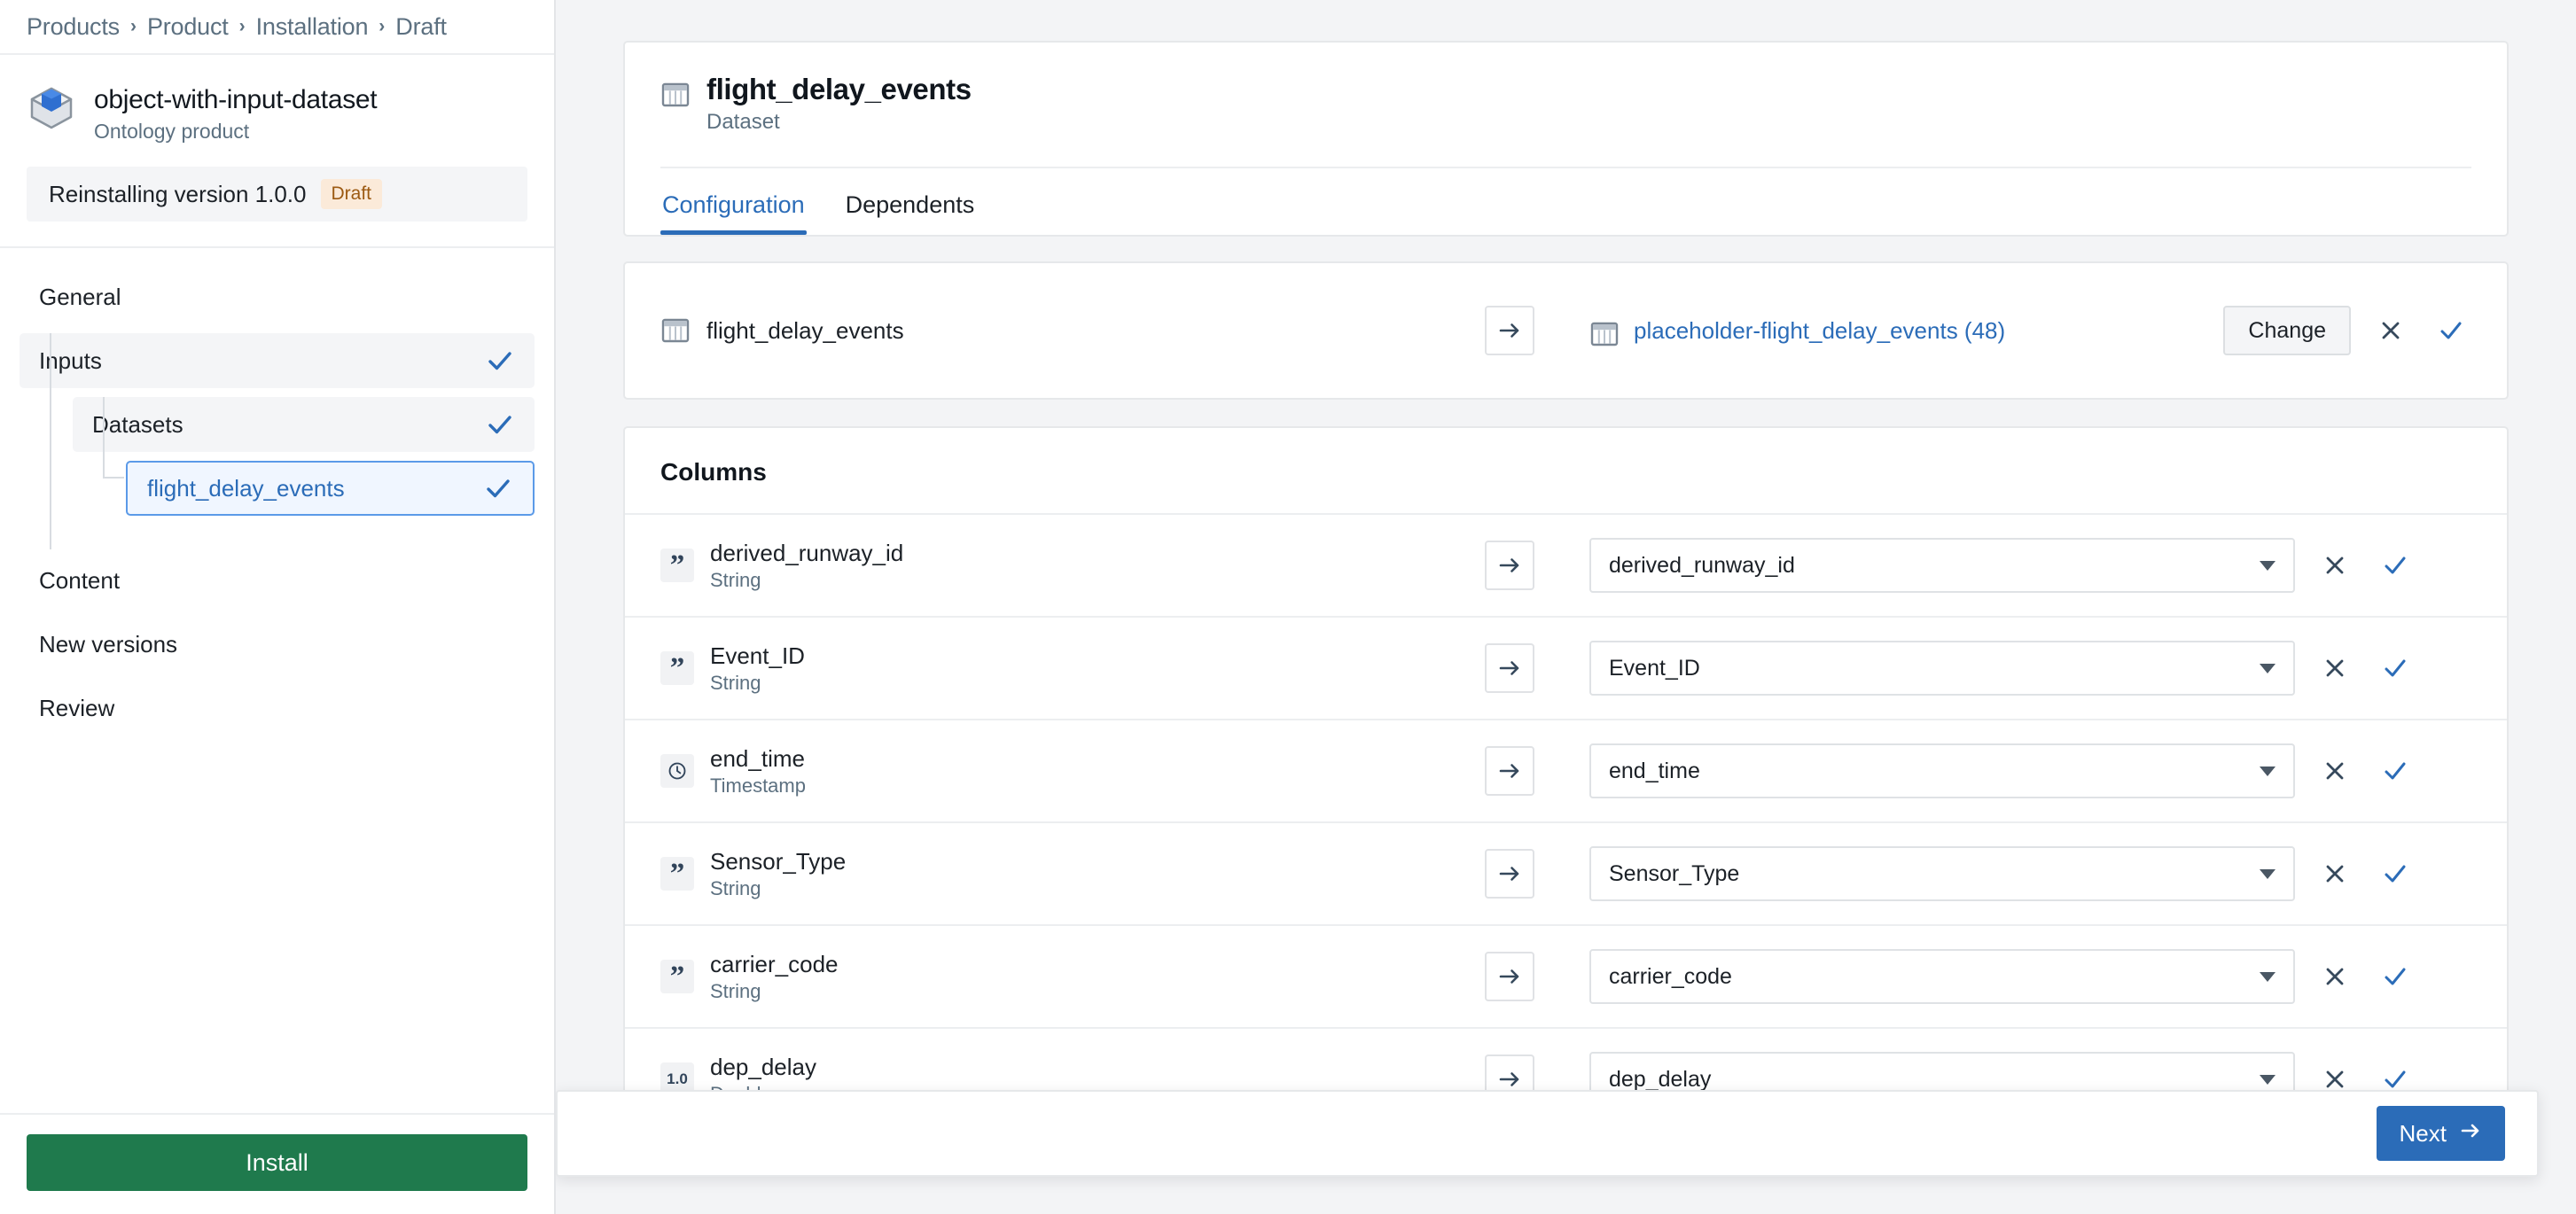 This screenshot has height=1214, width=2576. Describe the element at coordinates (758, 785) in the screenshot. I see `column-type: Timestamp` at that location.